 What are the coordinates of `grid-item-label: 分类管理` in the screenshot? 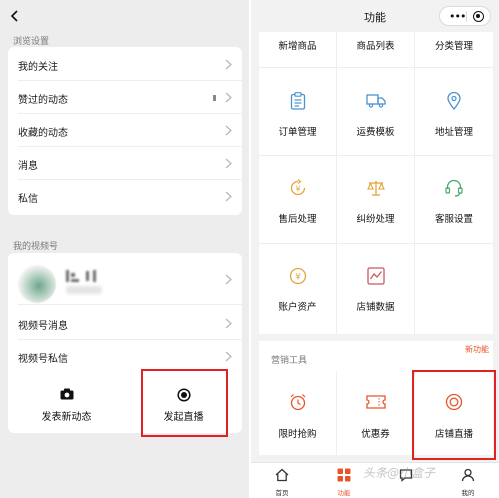 It's located at (453, 46).